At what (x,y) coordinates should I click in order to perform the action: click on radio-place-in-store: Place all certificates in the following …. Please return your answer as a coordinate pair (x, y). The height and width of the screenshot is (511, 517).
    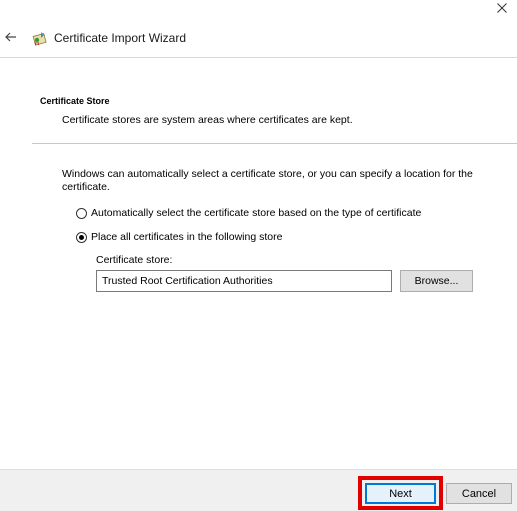
    Looking at the image, I should click on (179, 237).